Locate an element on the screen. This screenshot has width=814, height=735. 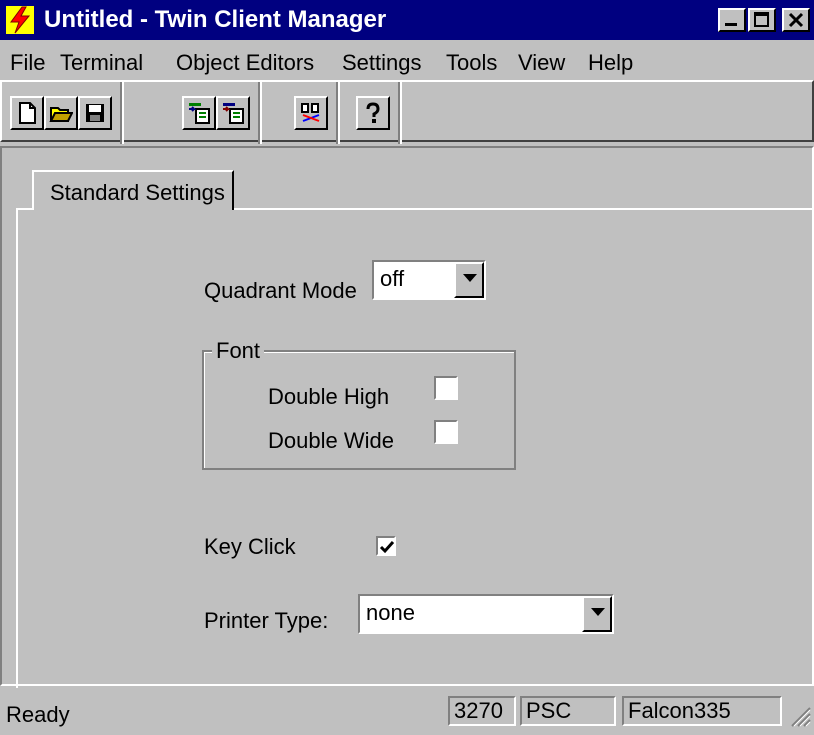
menu-help: Help is located at coordinates (610, 63).